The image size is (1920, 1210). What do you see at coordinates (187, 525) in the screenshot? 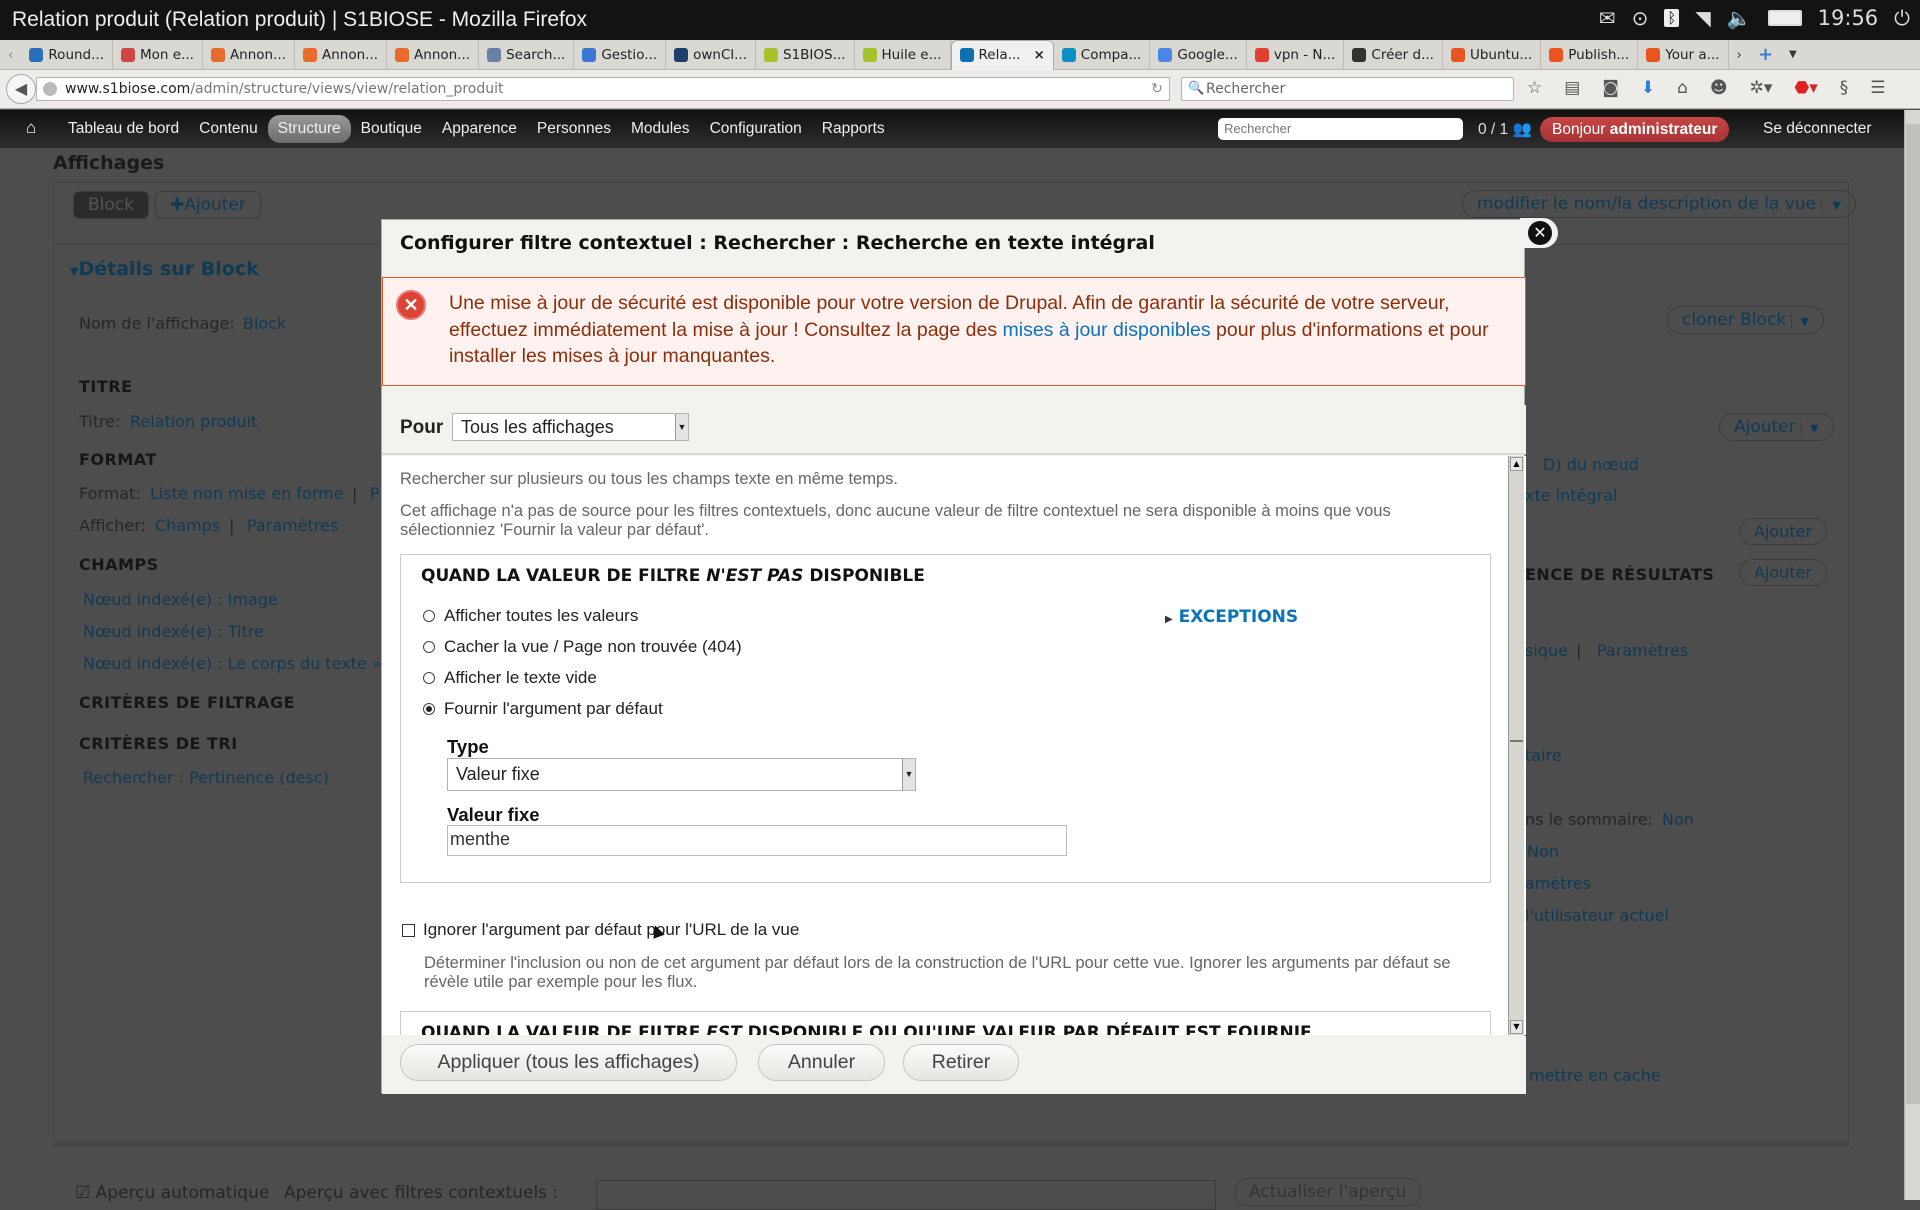
I see `show-fields-link: Champs` at bounding box center [187, 525].